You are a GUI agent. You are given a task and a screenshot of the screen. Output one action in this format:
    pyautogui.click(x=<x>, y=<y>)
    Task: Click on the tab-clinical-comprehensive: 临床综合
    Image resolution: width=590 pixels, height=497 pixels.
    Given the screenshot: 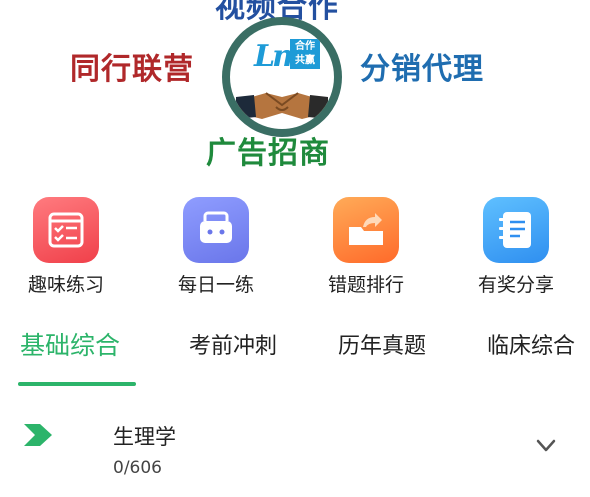 What is the action you would take?
    pyautogui.click(x=531, y=344)
    